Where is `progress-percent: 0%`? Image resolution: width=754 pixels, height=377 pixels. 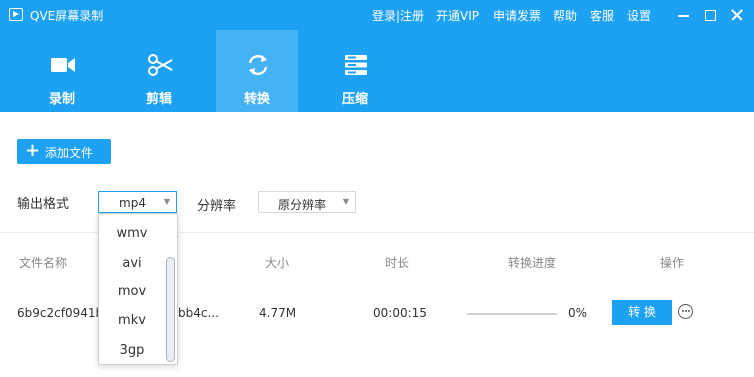
progress-percent: 0% is located at coordinates (578, 313).